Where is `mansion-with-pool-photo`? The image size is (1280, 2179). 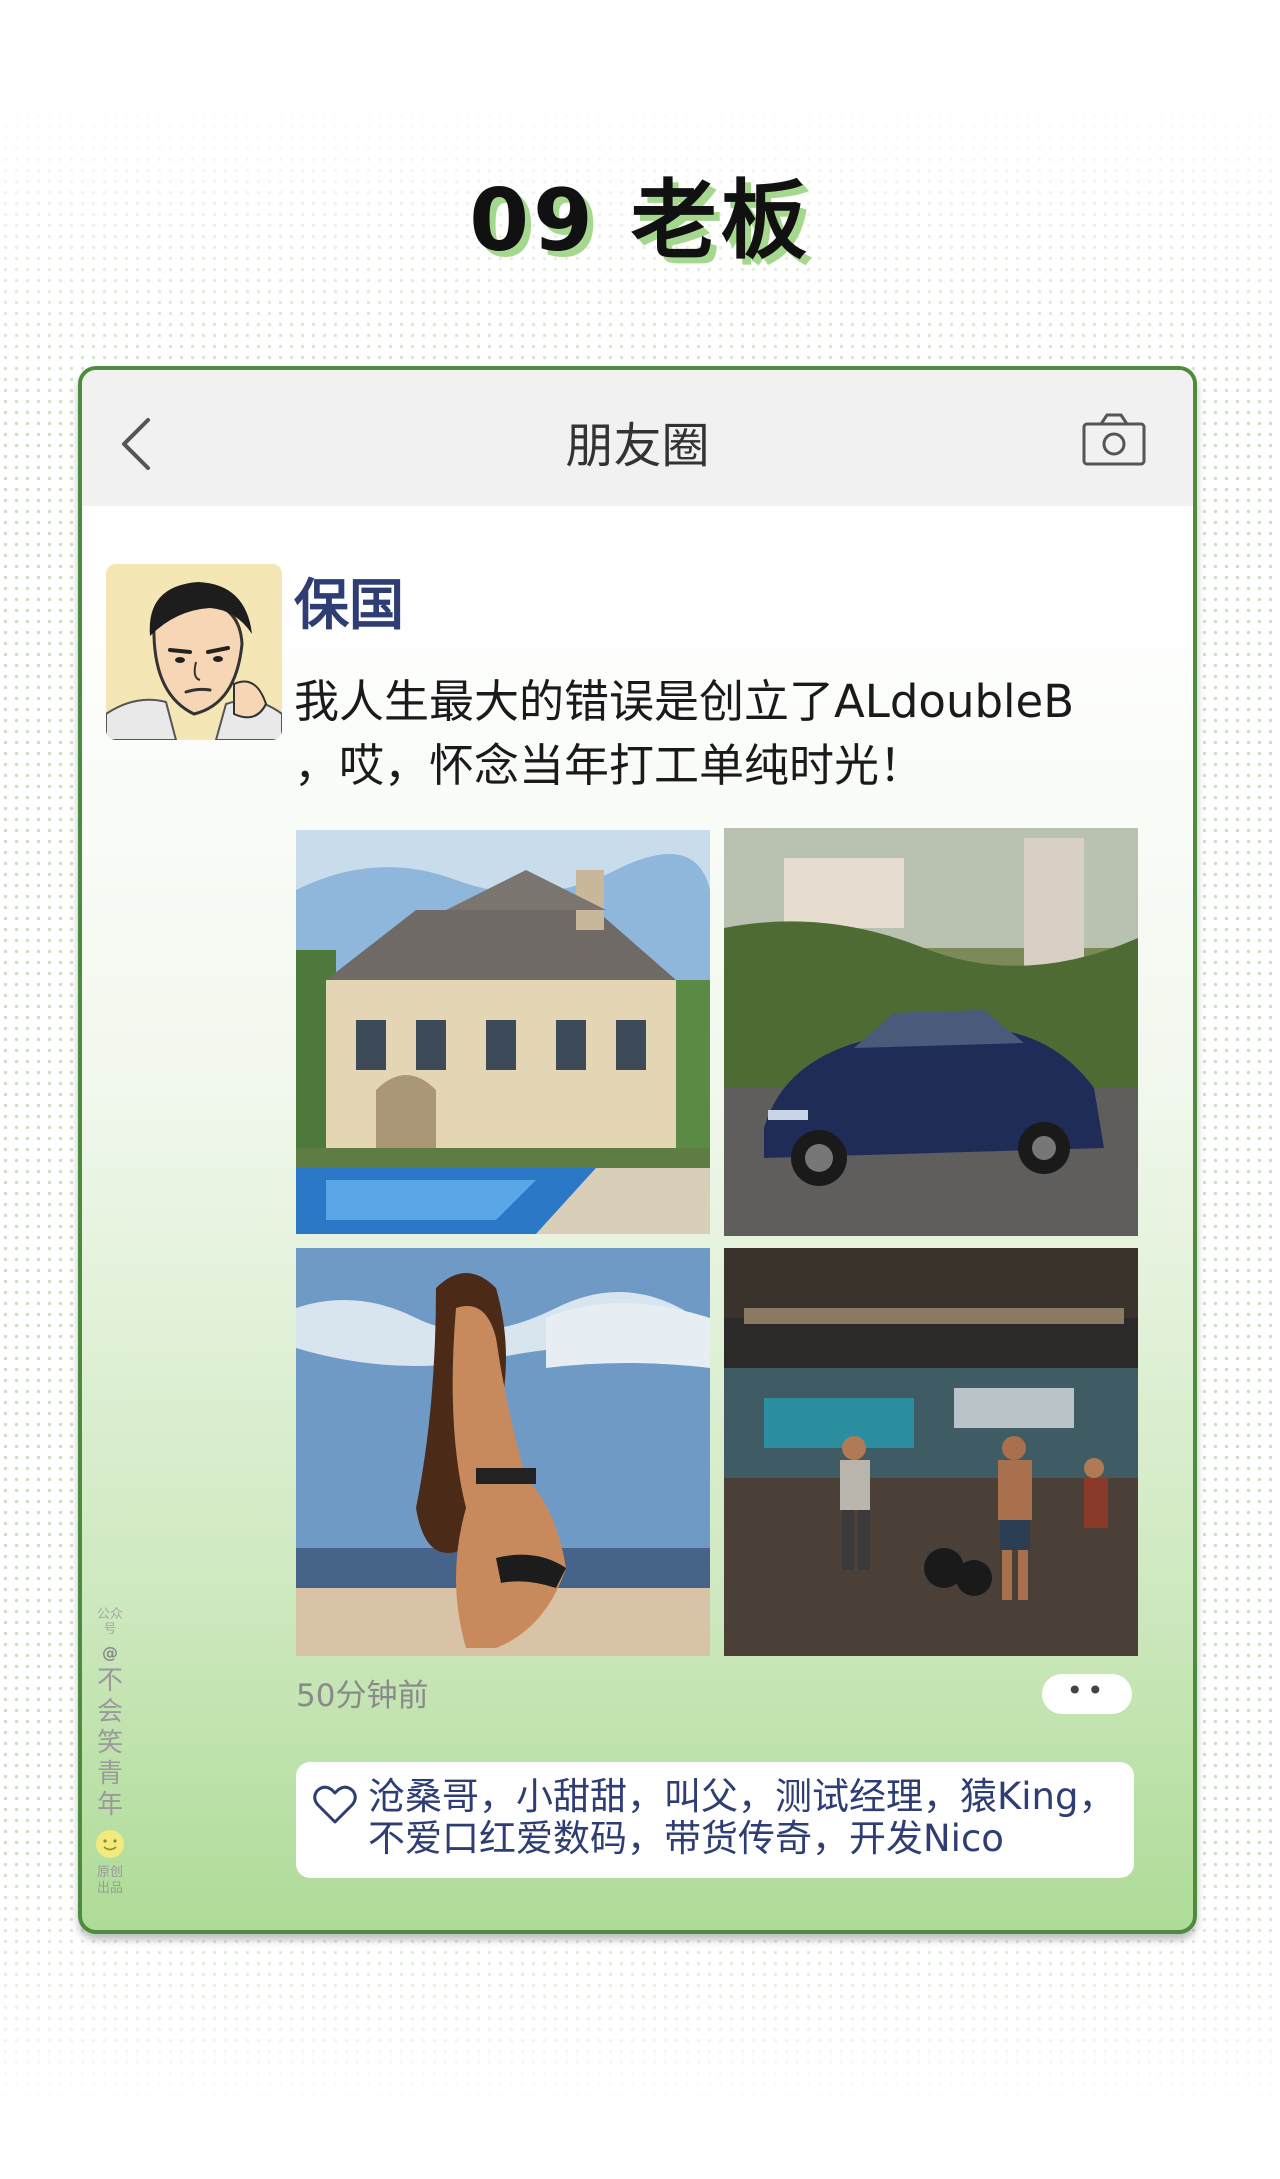
mansion-with-pool-photo is located at coordinates (503, 1032).